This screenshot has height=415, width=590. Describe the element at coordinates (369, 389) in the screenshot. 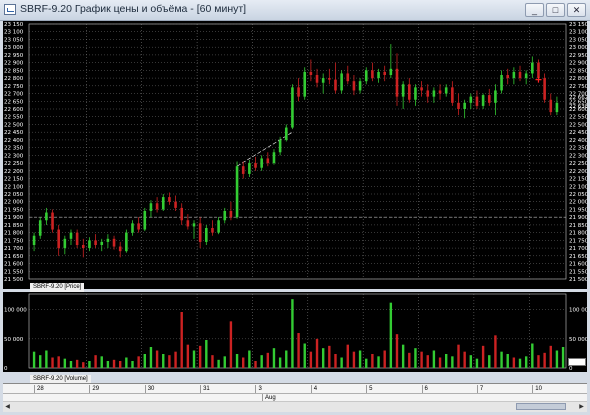

I see `date-label: 5` at that location.